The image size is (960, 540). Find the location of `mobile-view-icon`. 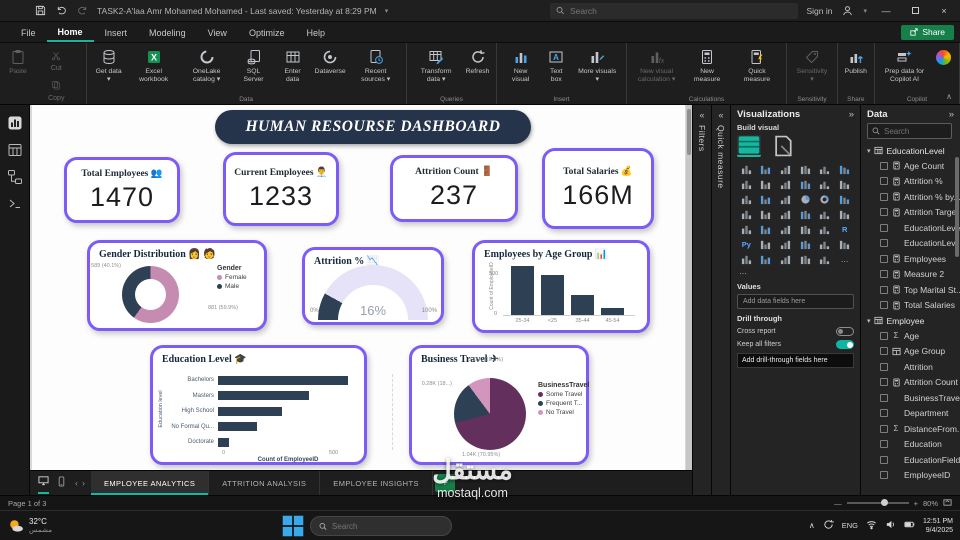

mobile-view-icon is located at coordinates (61, 483).